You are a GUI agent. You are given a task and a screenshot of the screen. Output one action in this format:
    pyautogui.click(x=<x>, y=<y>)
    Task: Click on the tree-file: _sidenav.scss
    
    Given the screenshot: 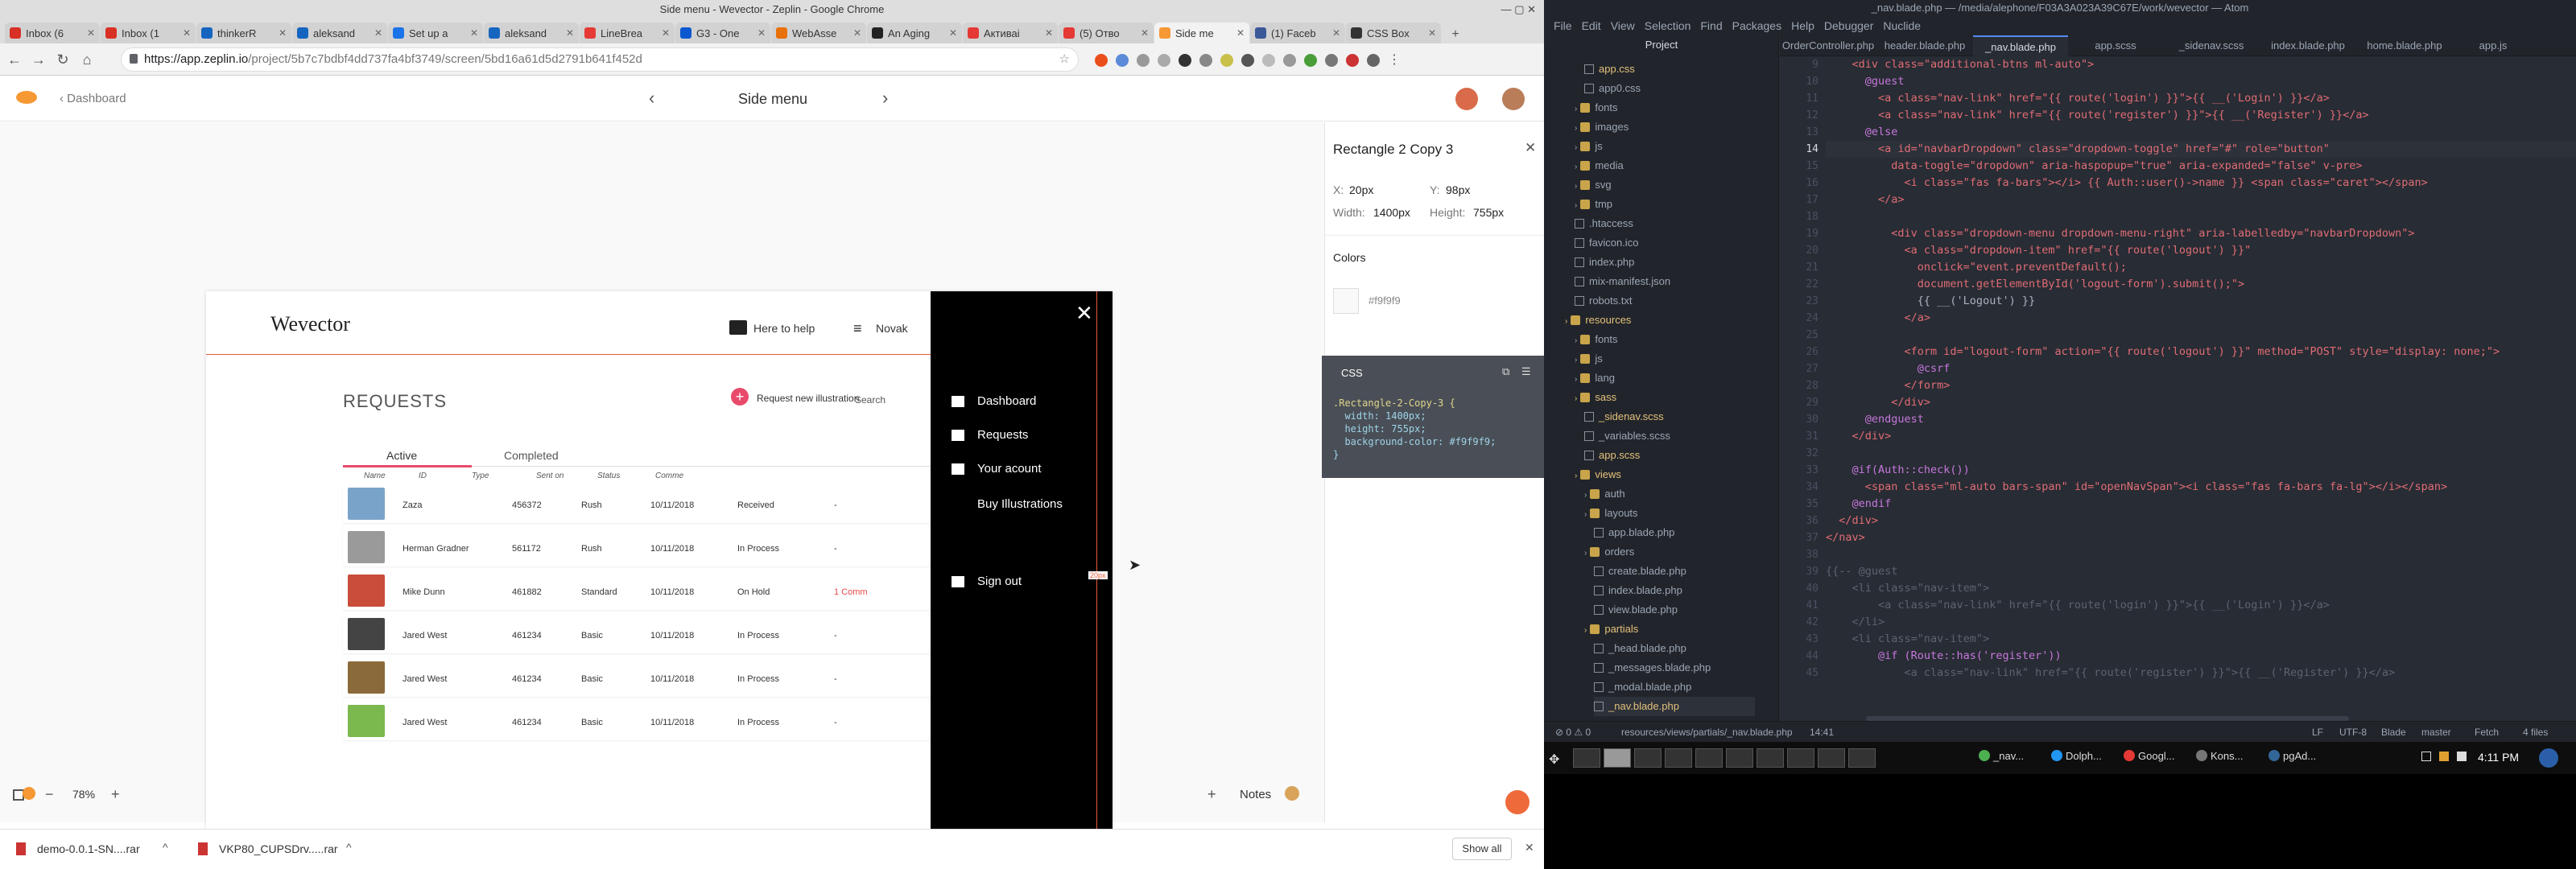 What is the action you would take?
    pyautogui.click(x=1624, y=416)
    